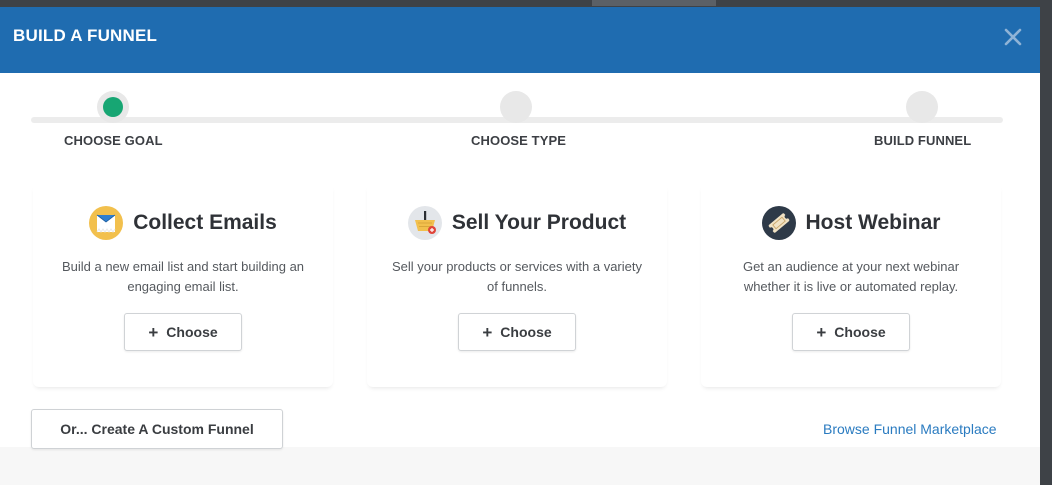 This screenshot has width=1052, height=485. Describe the element at coordinates (519, 140) in the screenshot. I see `step-label-choose-type: CHOOSE TYPE` at that location.